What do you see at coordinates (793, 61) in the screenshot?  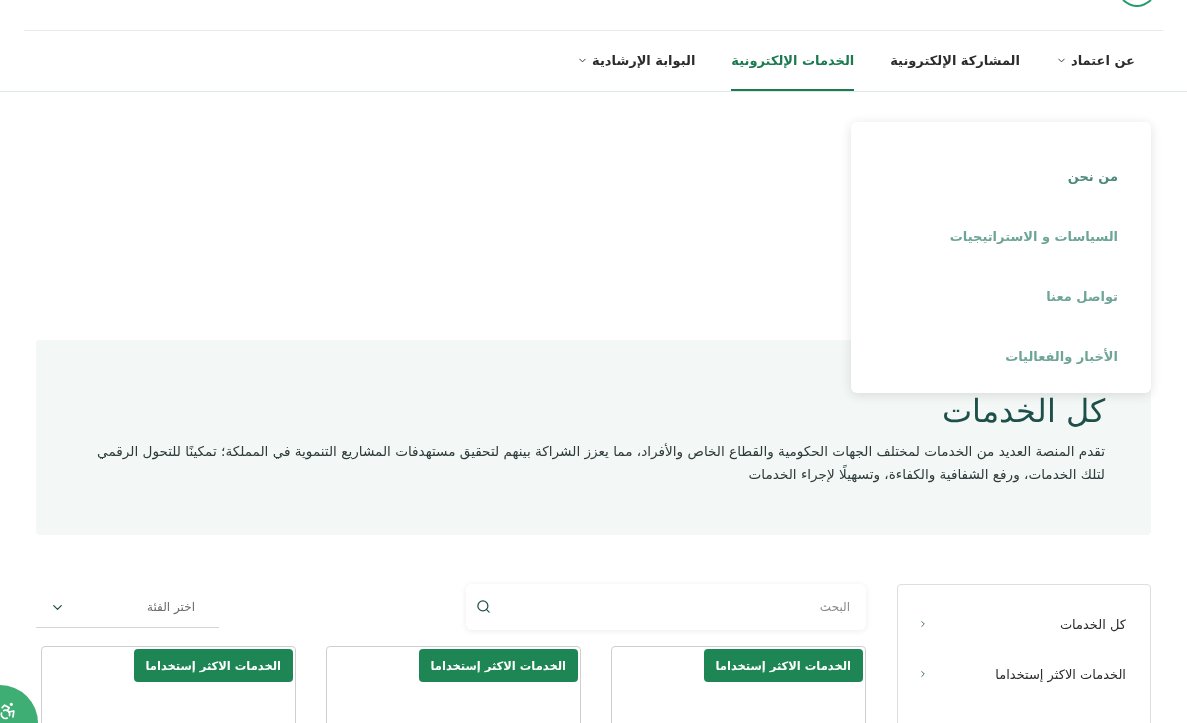 I see `nav-tab: الخدمات الإلكترونية` at bounding box center [793, 61].